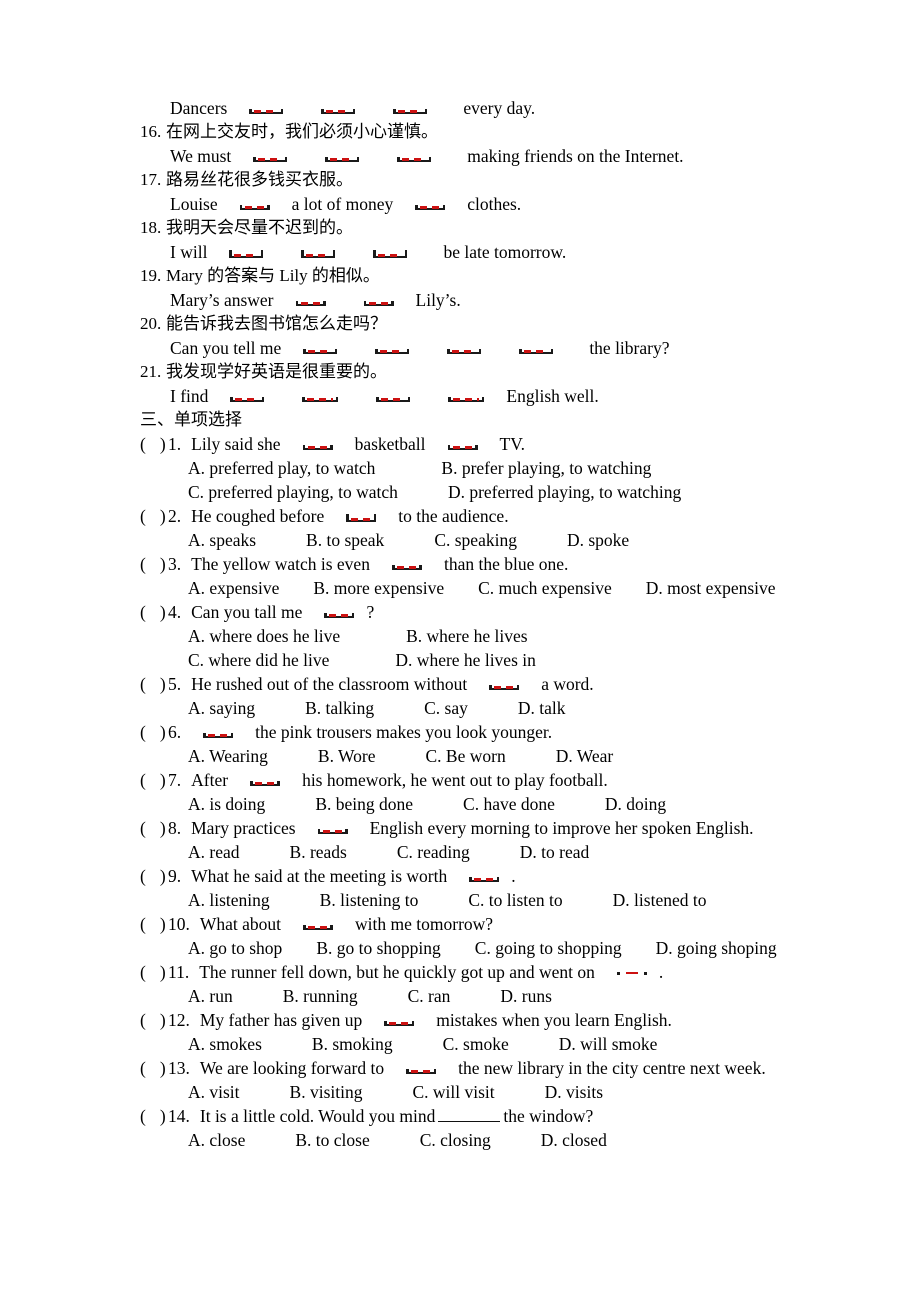  What do you see at coordinates (608, 1044) in the screenshot?
I see `option-d: D. will smoke` at bounding box center [608, 1044].